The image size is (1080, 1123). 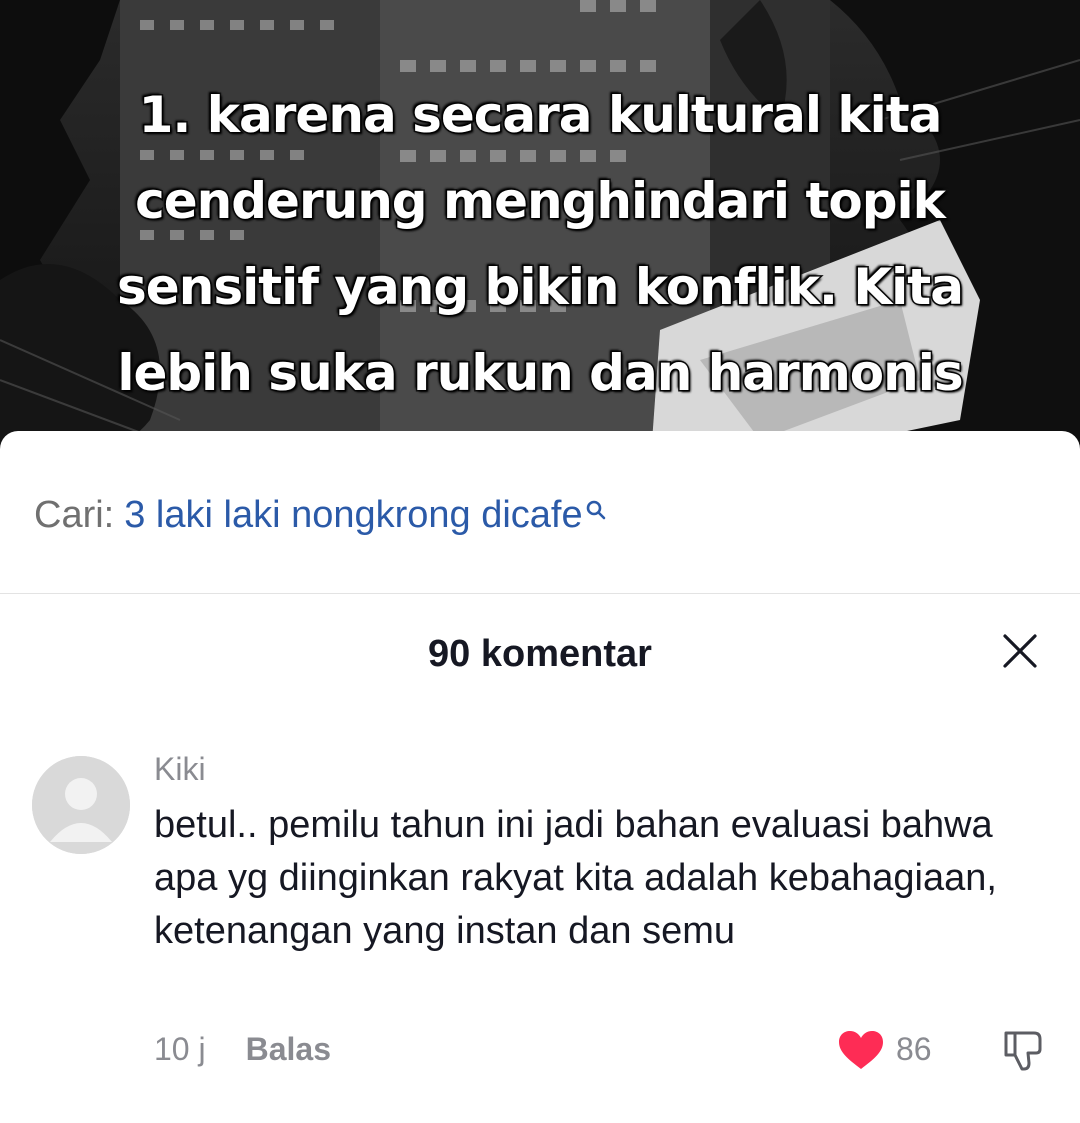 I want to click on search-suggestion: Cari: 3 laki laki nongkrong dicafe, so click(x=320, y=515).